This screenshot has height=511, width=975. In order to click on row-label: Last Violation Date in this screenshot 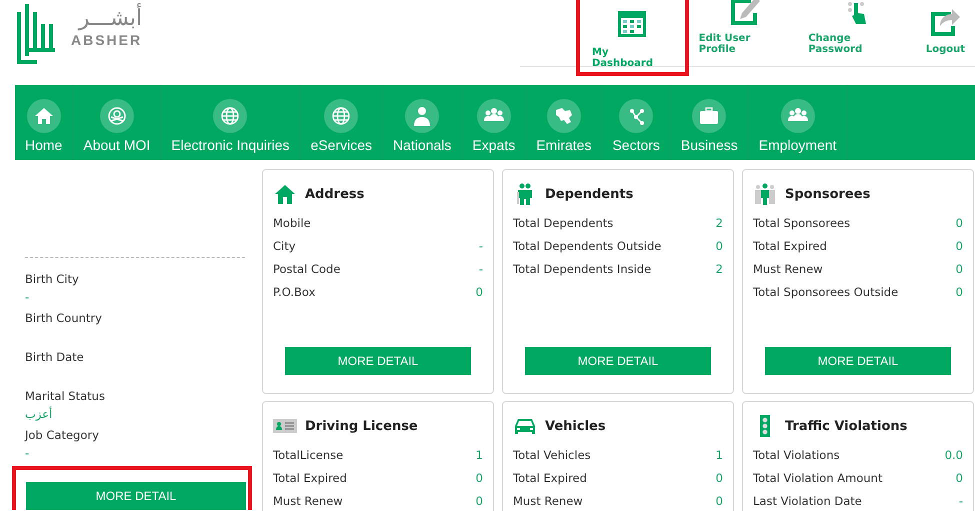, I will do `click(807, 501)`.